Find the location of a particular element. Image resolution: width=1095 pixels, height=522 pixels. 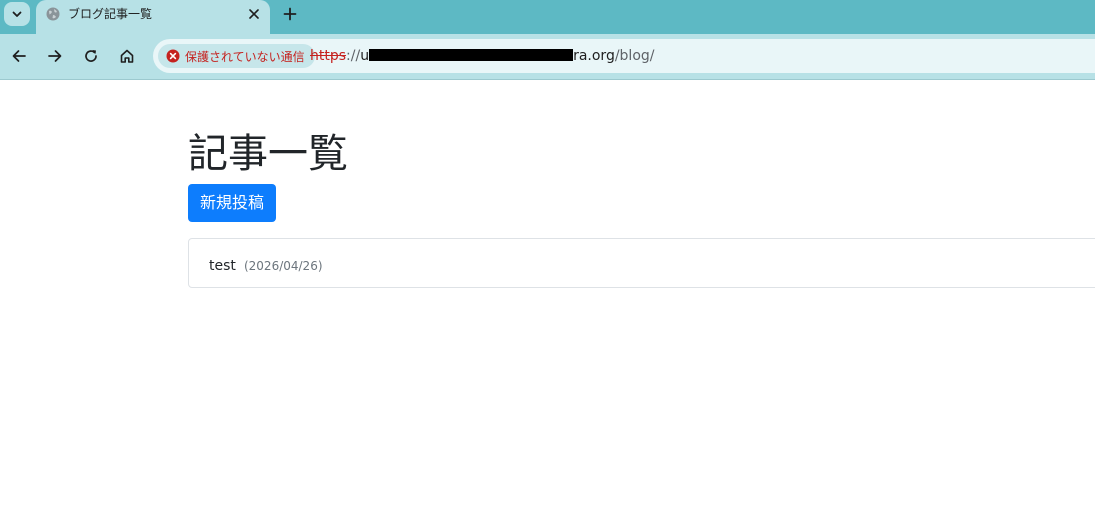

chevron-down-icon is located at coordinates (17, 14).